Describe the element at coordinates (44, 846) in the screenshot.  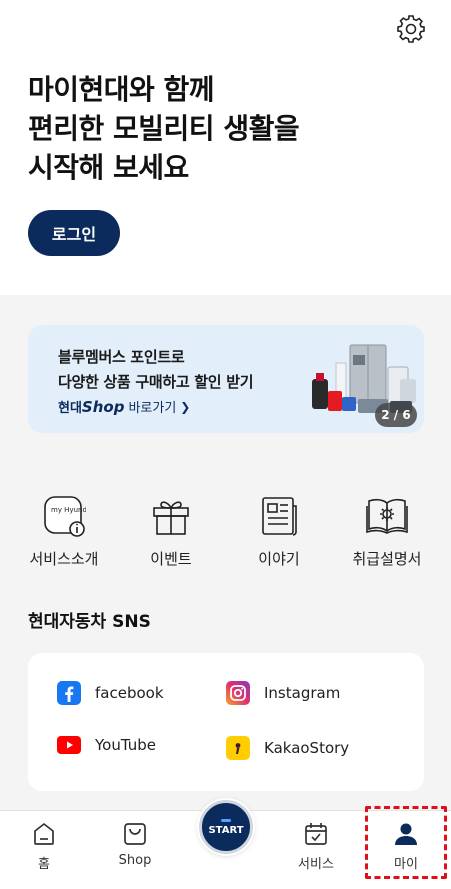
I see `nav-item-home: 홈` at that location.